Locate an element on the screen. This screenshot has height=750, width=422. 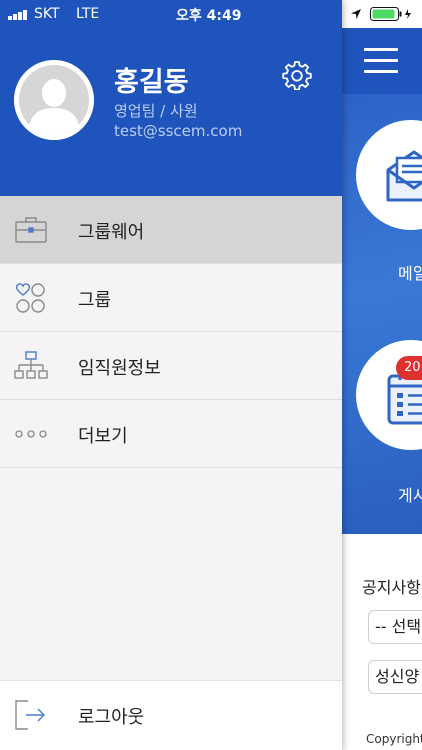
user-email: test@sscem.com is located at coordinates (178, 131).